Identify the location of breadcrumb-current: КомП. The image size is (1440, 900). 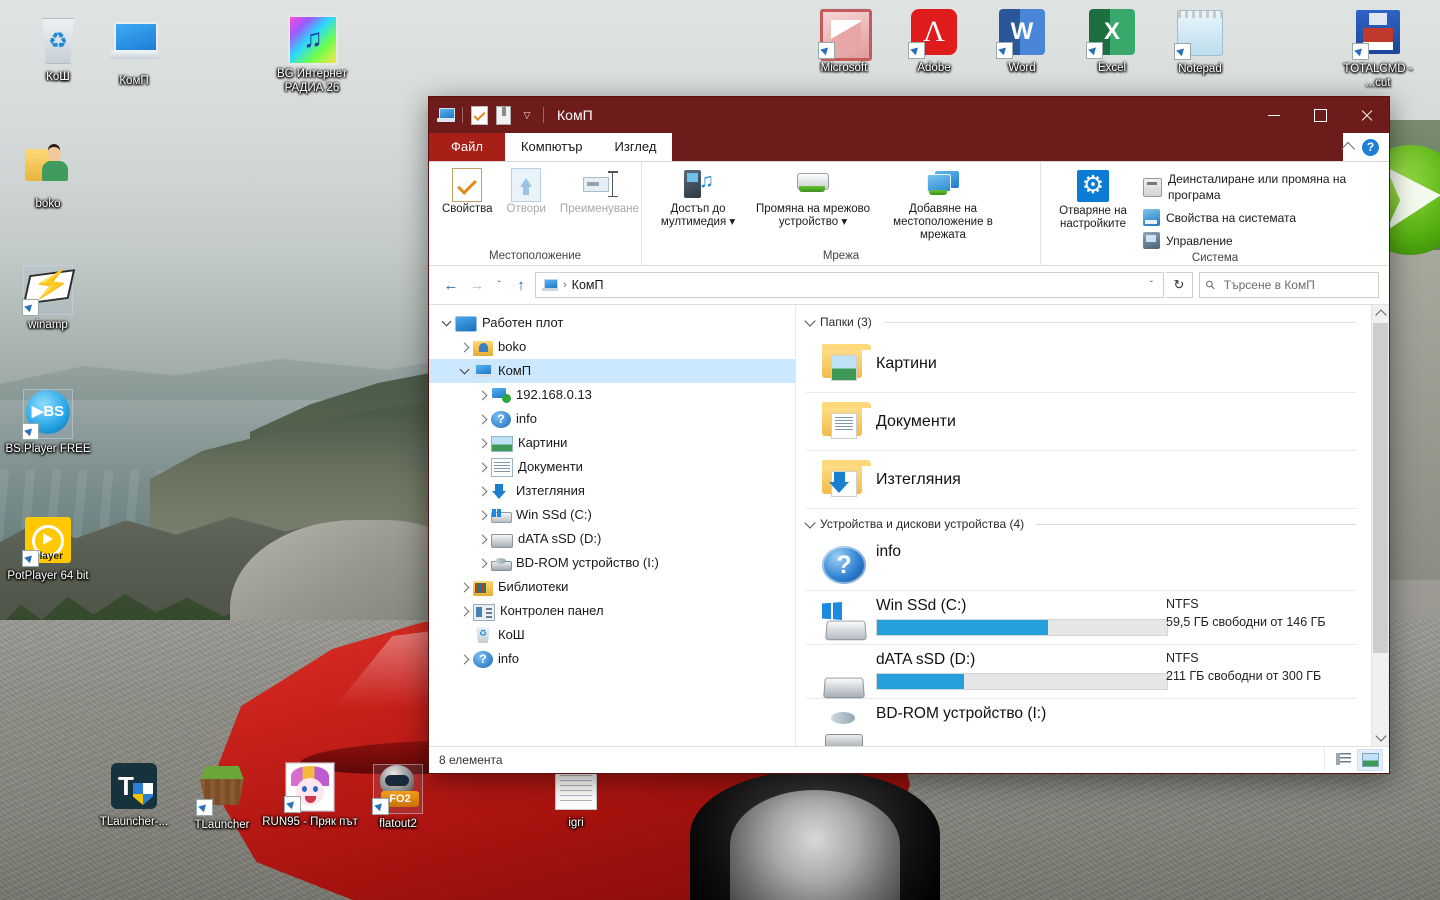
(588, 285).